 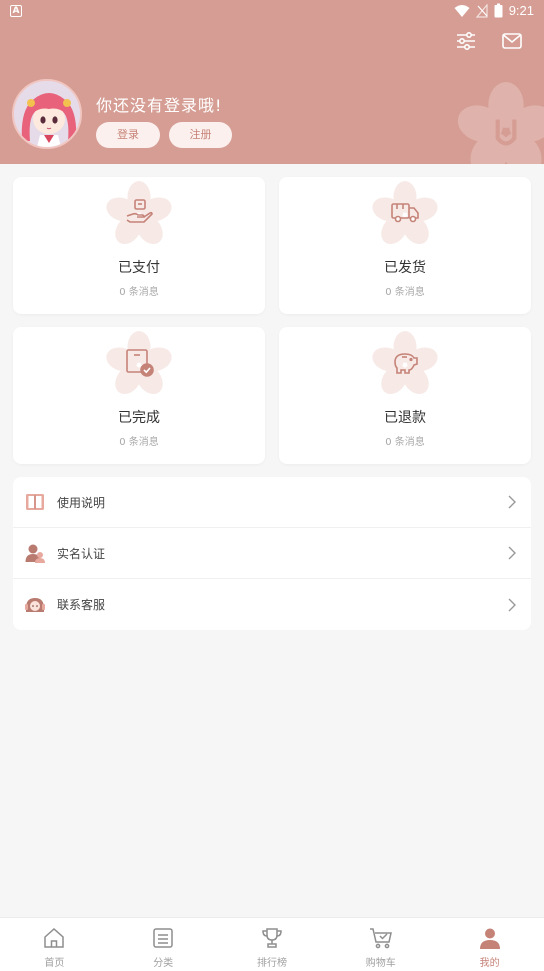 I want to click on mail-icon, so click(x=512, y=41).